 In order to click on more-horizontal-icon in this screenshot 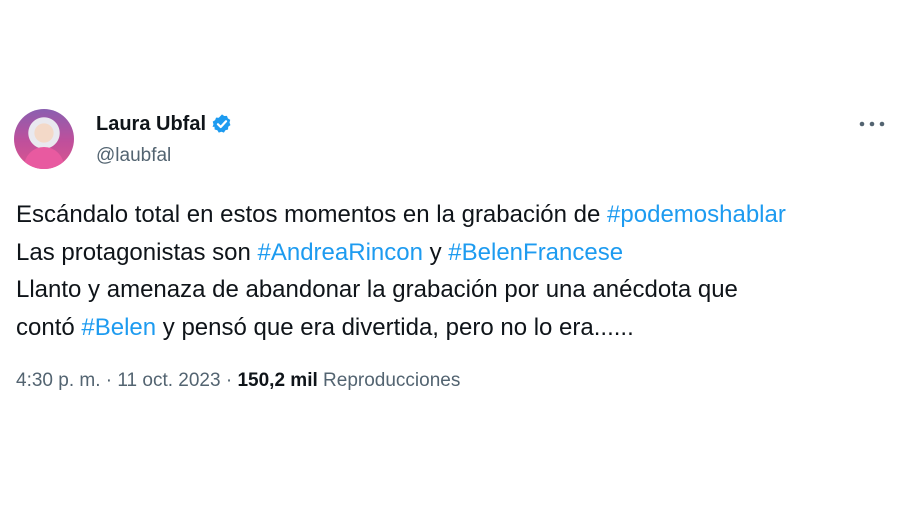, I will do `click(872, 124)`.